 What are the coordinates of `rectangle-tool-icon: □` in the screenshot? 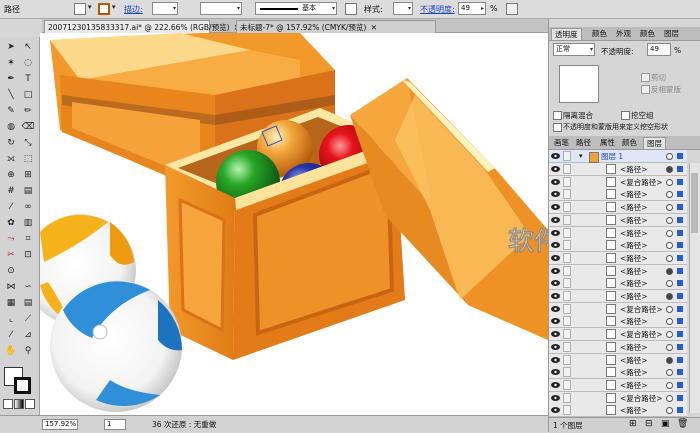 It's located at (28, 95).